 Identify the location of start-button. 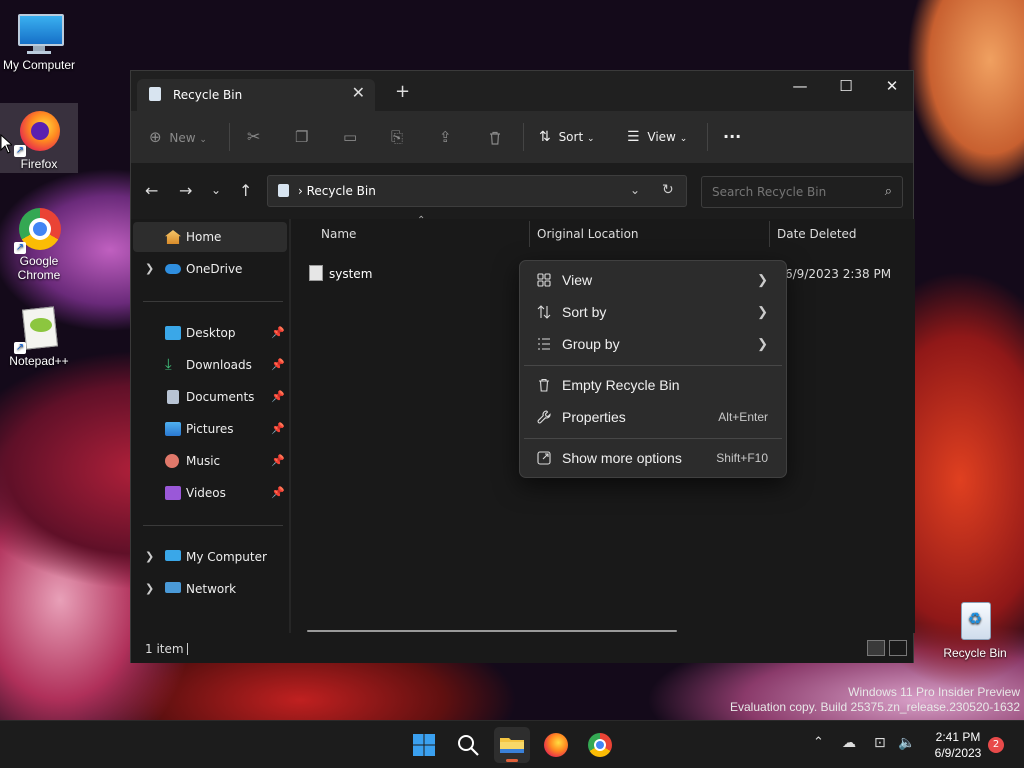
(424, 745).